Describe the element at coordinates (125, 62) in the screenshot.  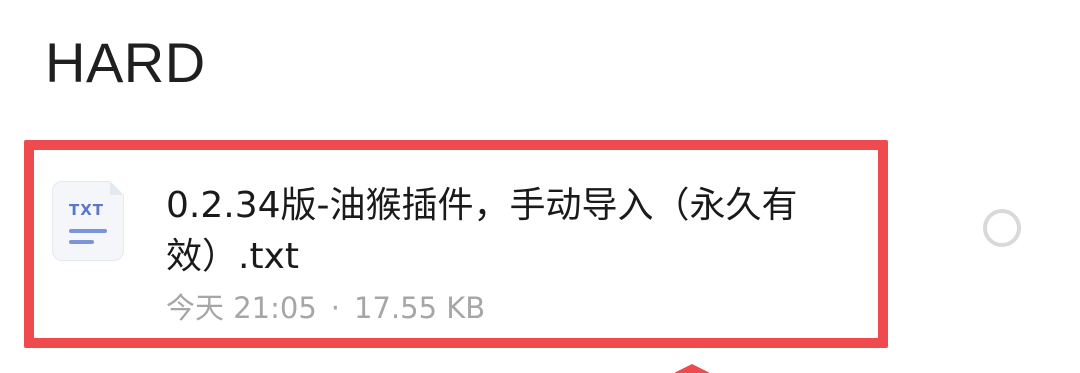
I see `section-title: HARD` at that location.